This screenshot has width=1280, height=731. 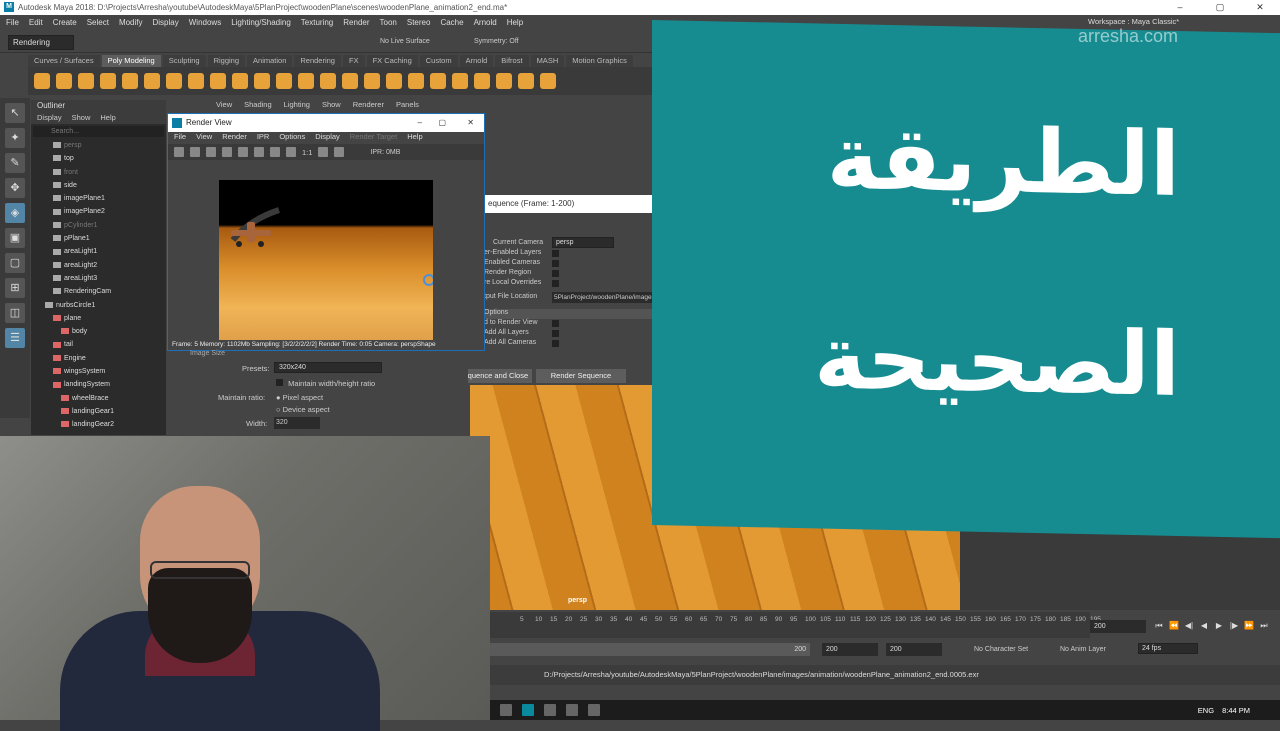 What do you see at coordinates (299, 397) in the screenshot?
I see `pixel-aspect-radio: ● Pixel aspect` at bounding box center [299, 397].